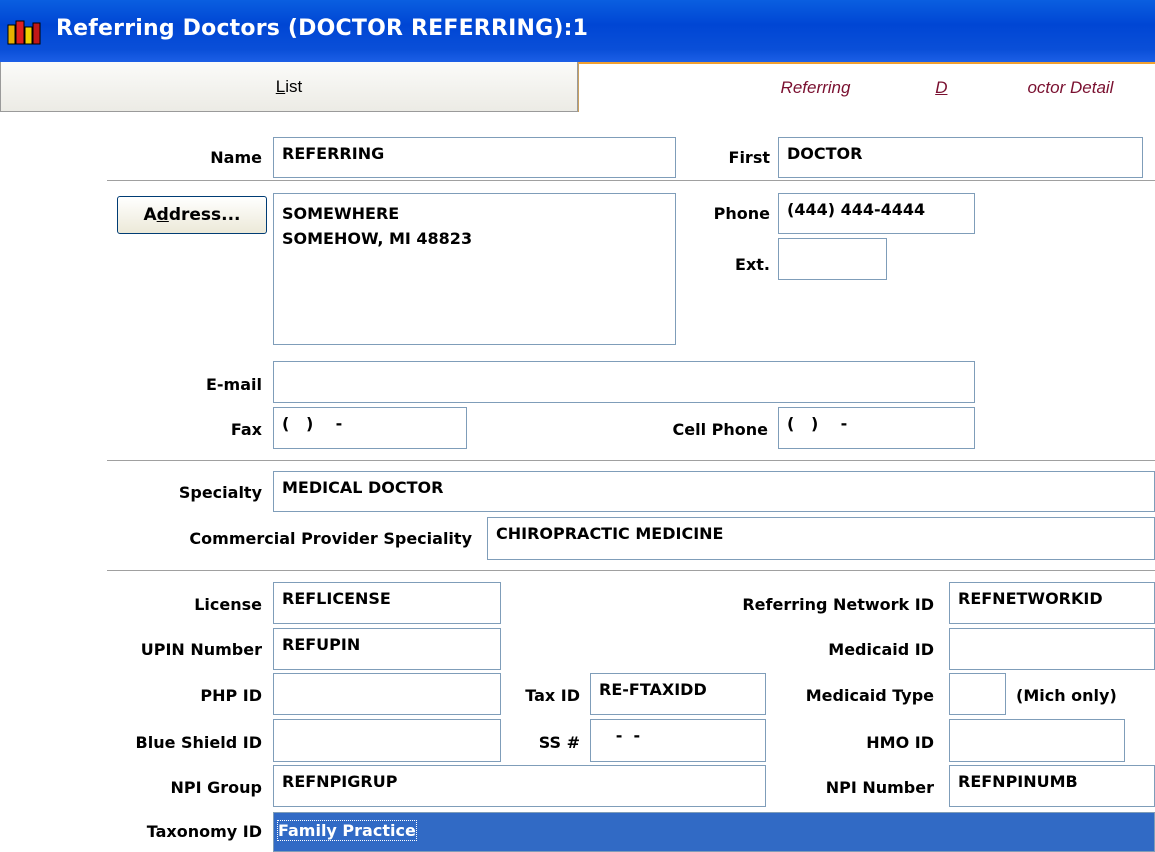 This screenshot has width=1155, height=852. Describe the element at coordinates (347, 830) in the screenshot. I see `taxonomy-id-value: Family Practice` at that location.